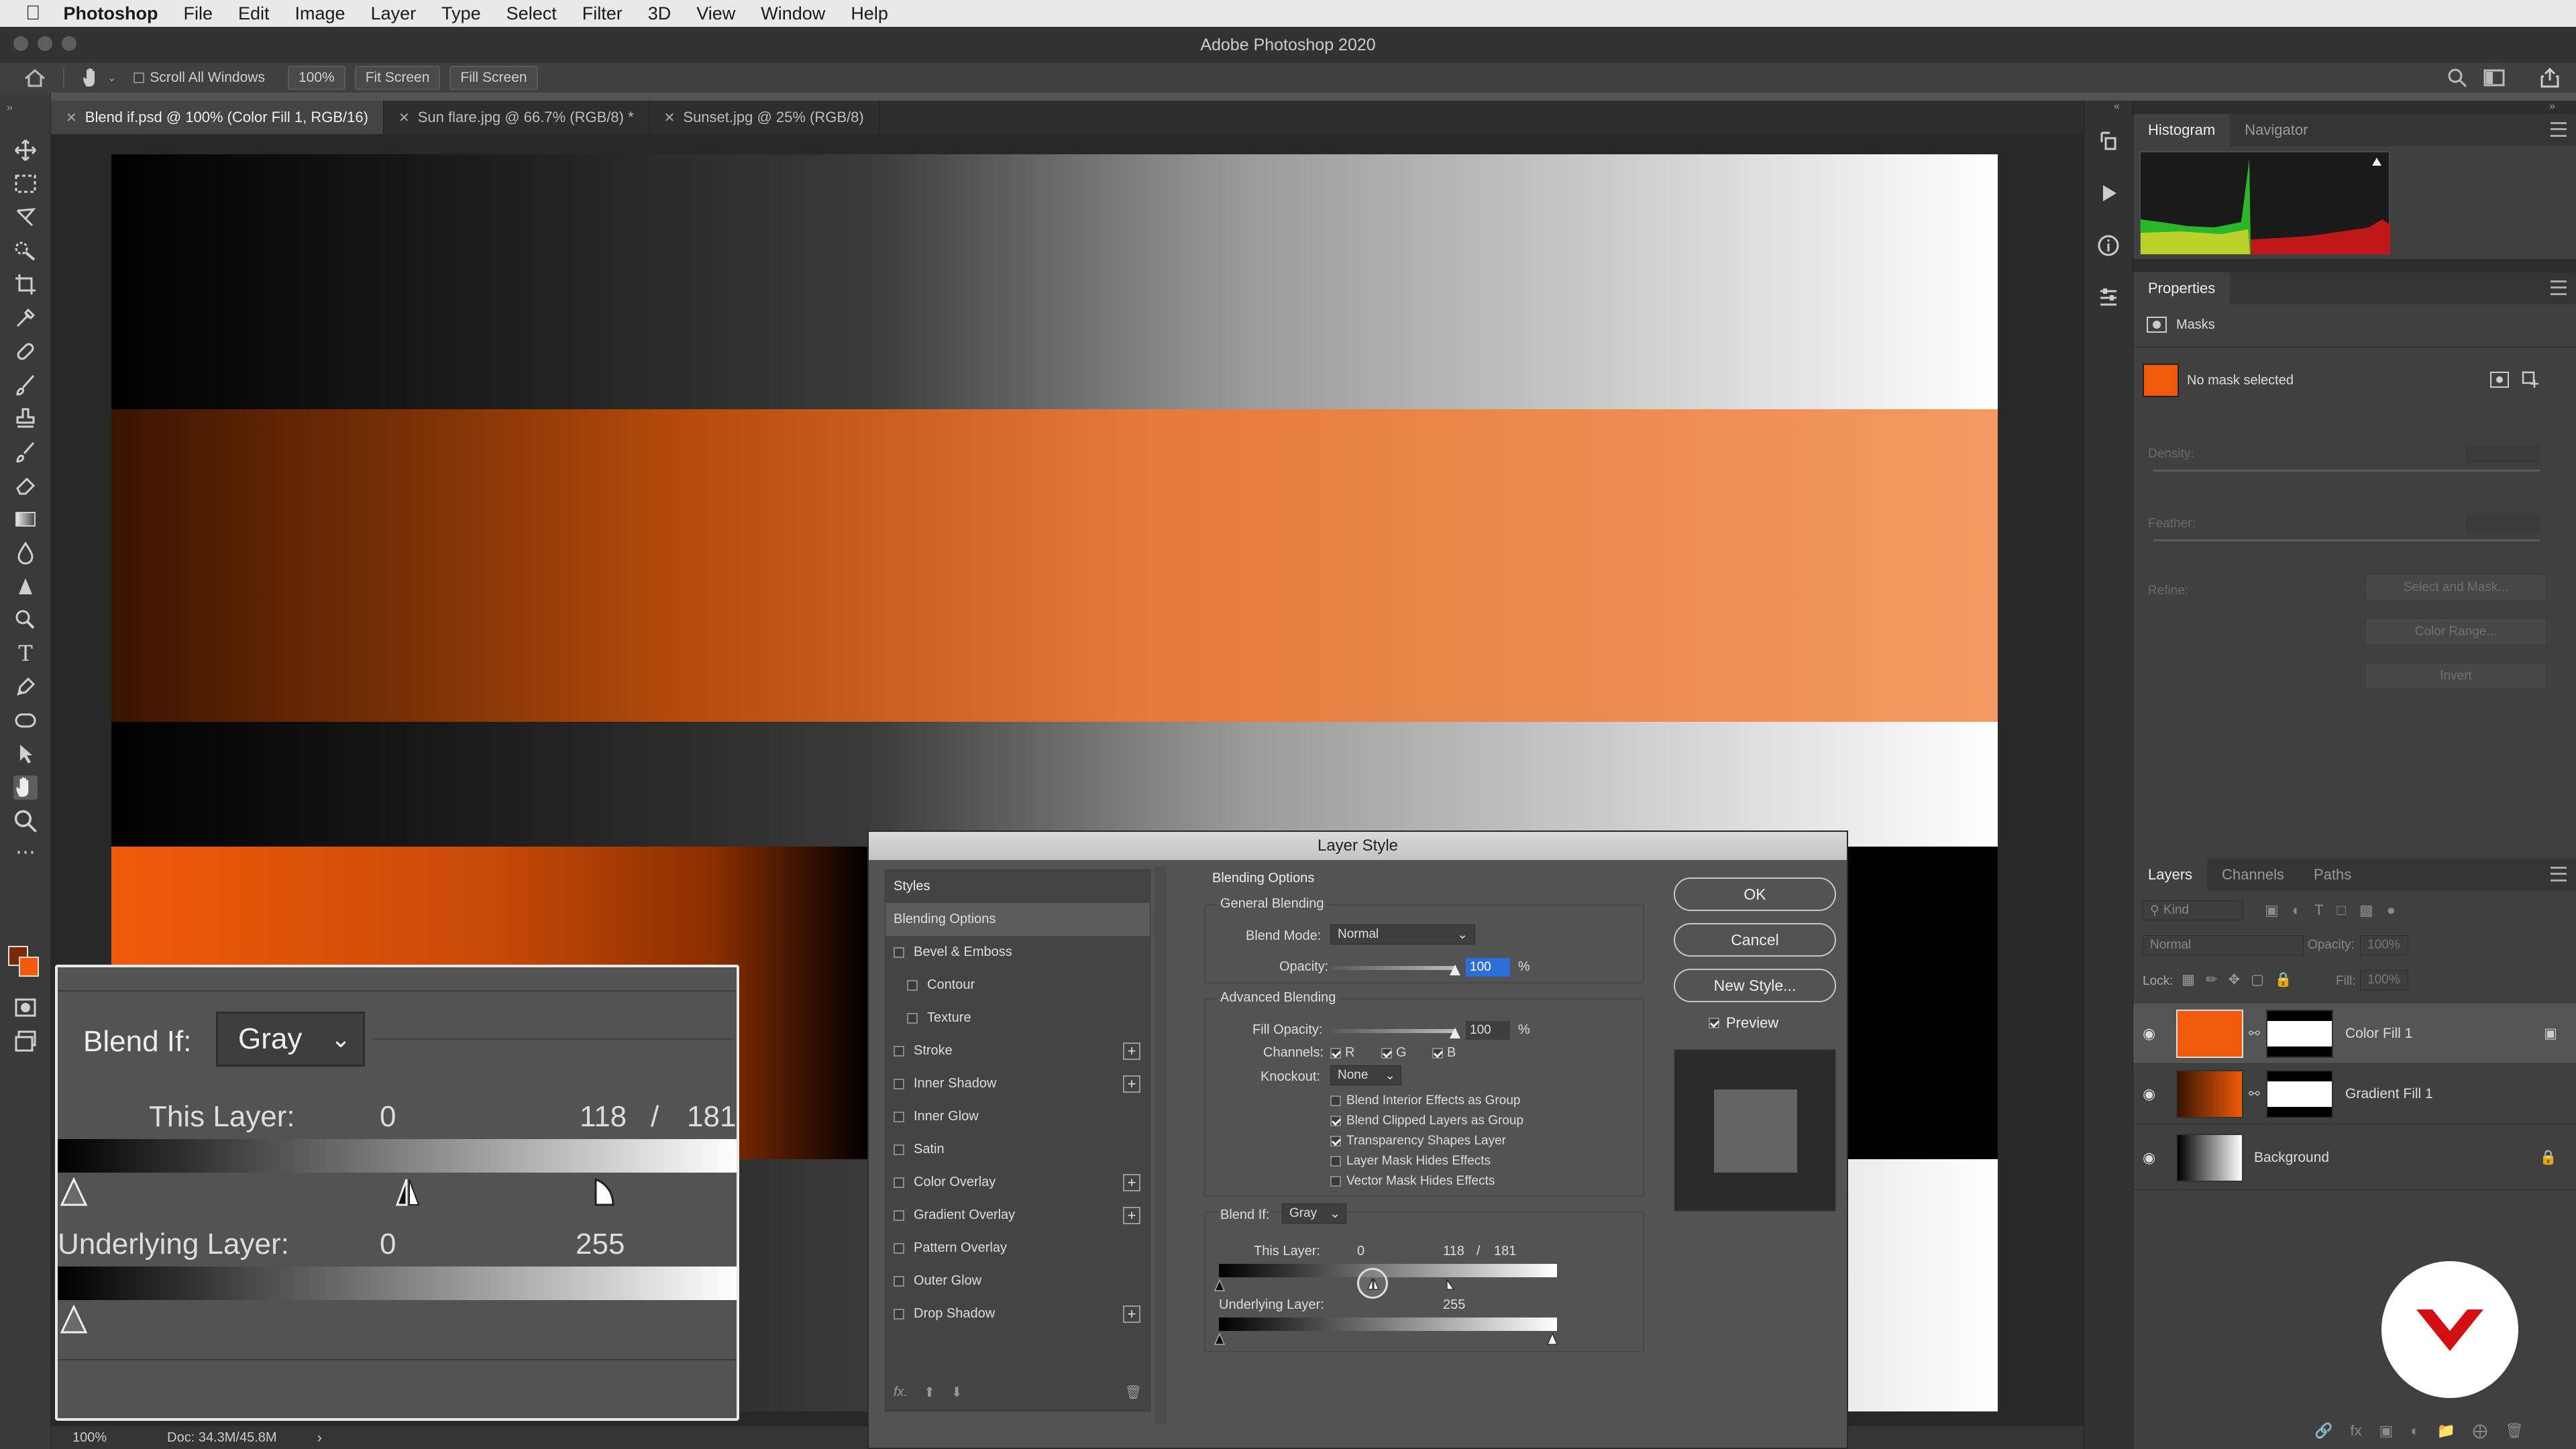  What do you see at coordinates (1455, 1033) in the screenshot?
I see `fill-opacity-slider-thumb` at bounding box center [1455, 1033].